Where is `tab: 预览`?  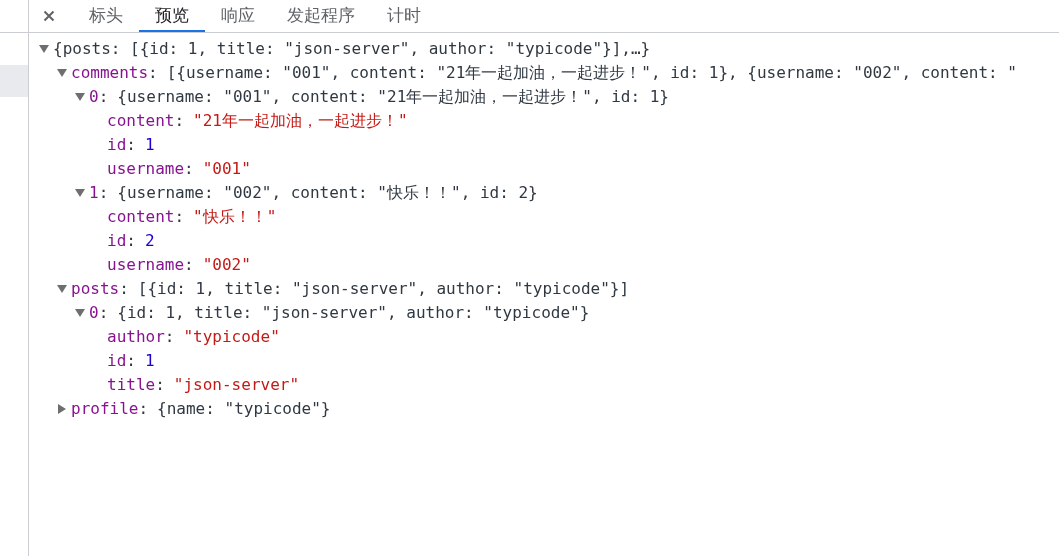 tab: 预览 is located at coordinates (172, 16).